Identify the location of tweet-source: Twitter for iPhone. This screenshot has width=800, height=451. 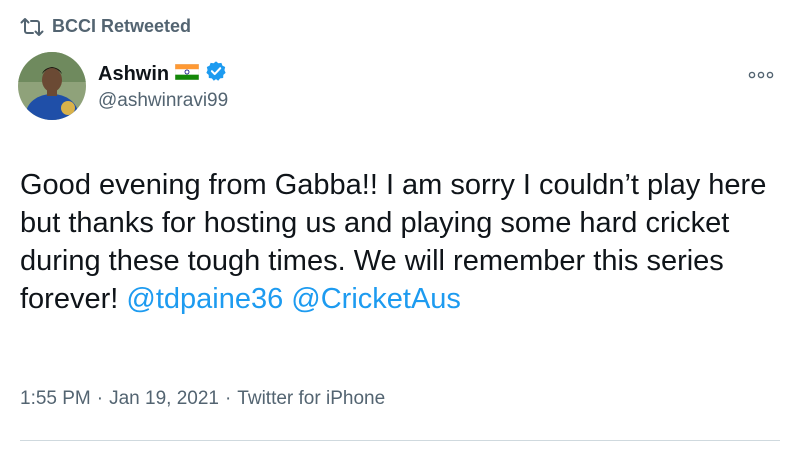
(311, 399).